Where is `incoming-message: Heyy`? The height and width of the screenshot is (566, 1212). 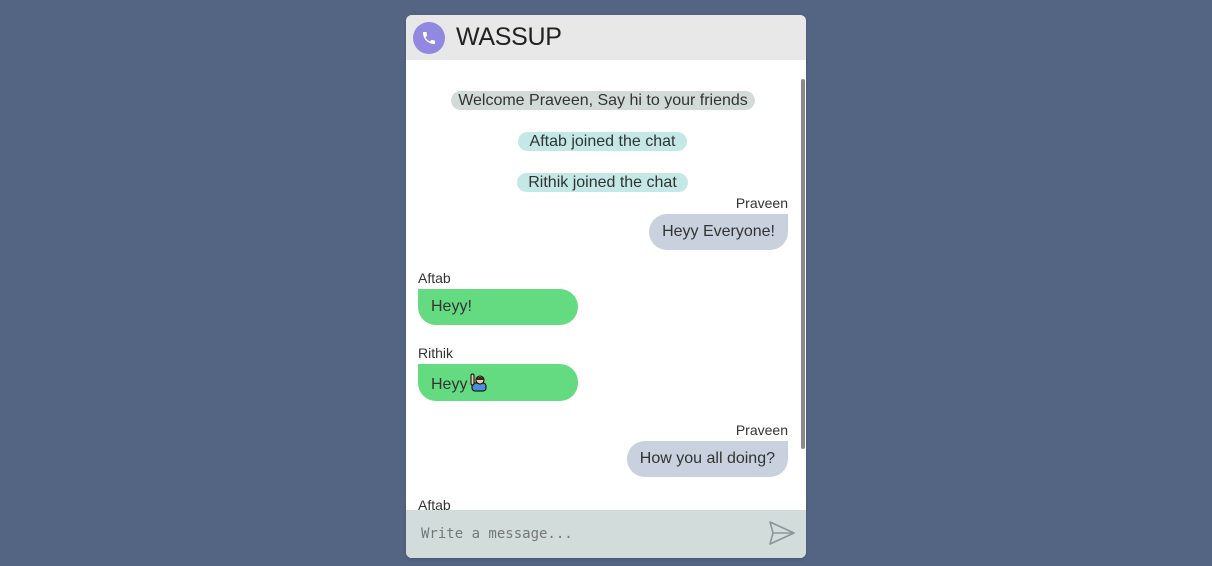 incoming-message: Heyy is located at coordinates (498, 382).